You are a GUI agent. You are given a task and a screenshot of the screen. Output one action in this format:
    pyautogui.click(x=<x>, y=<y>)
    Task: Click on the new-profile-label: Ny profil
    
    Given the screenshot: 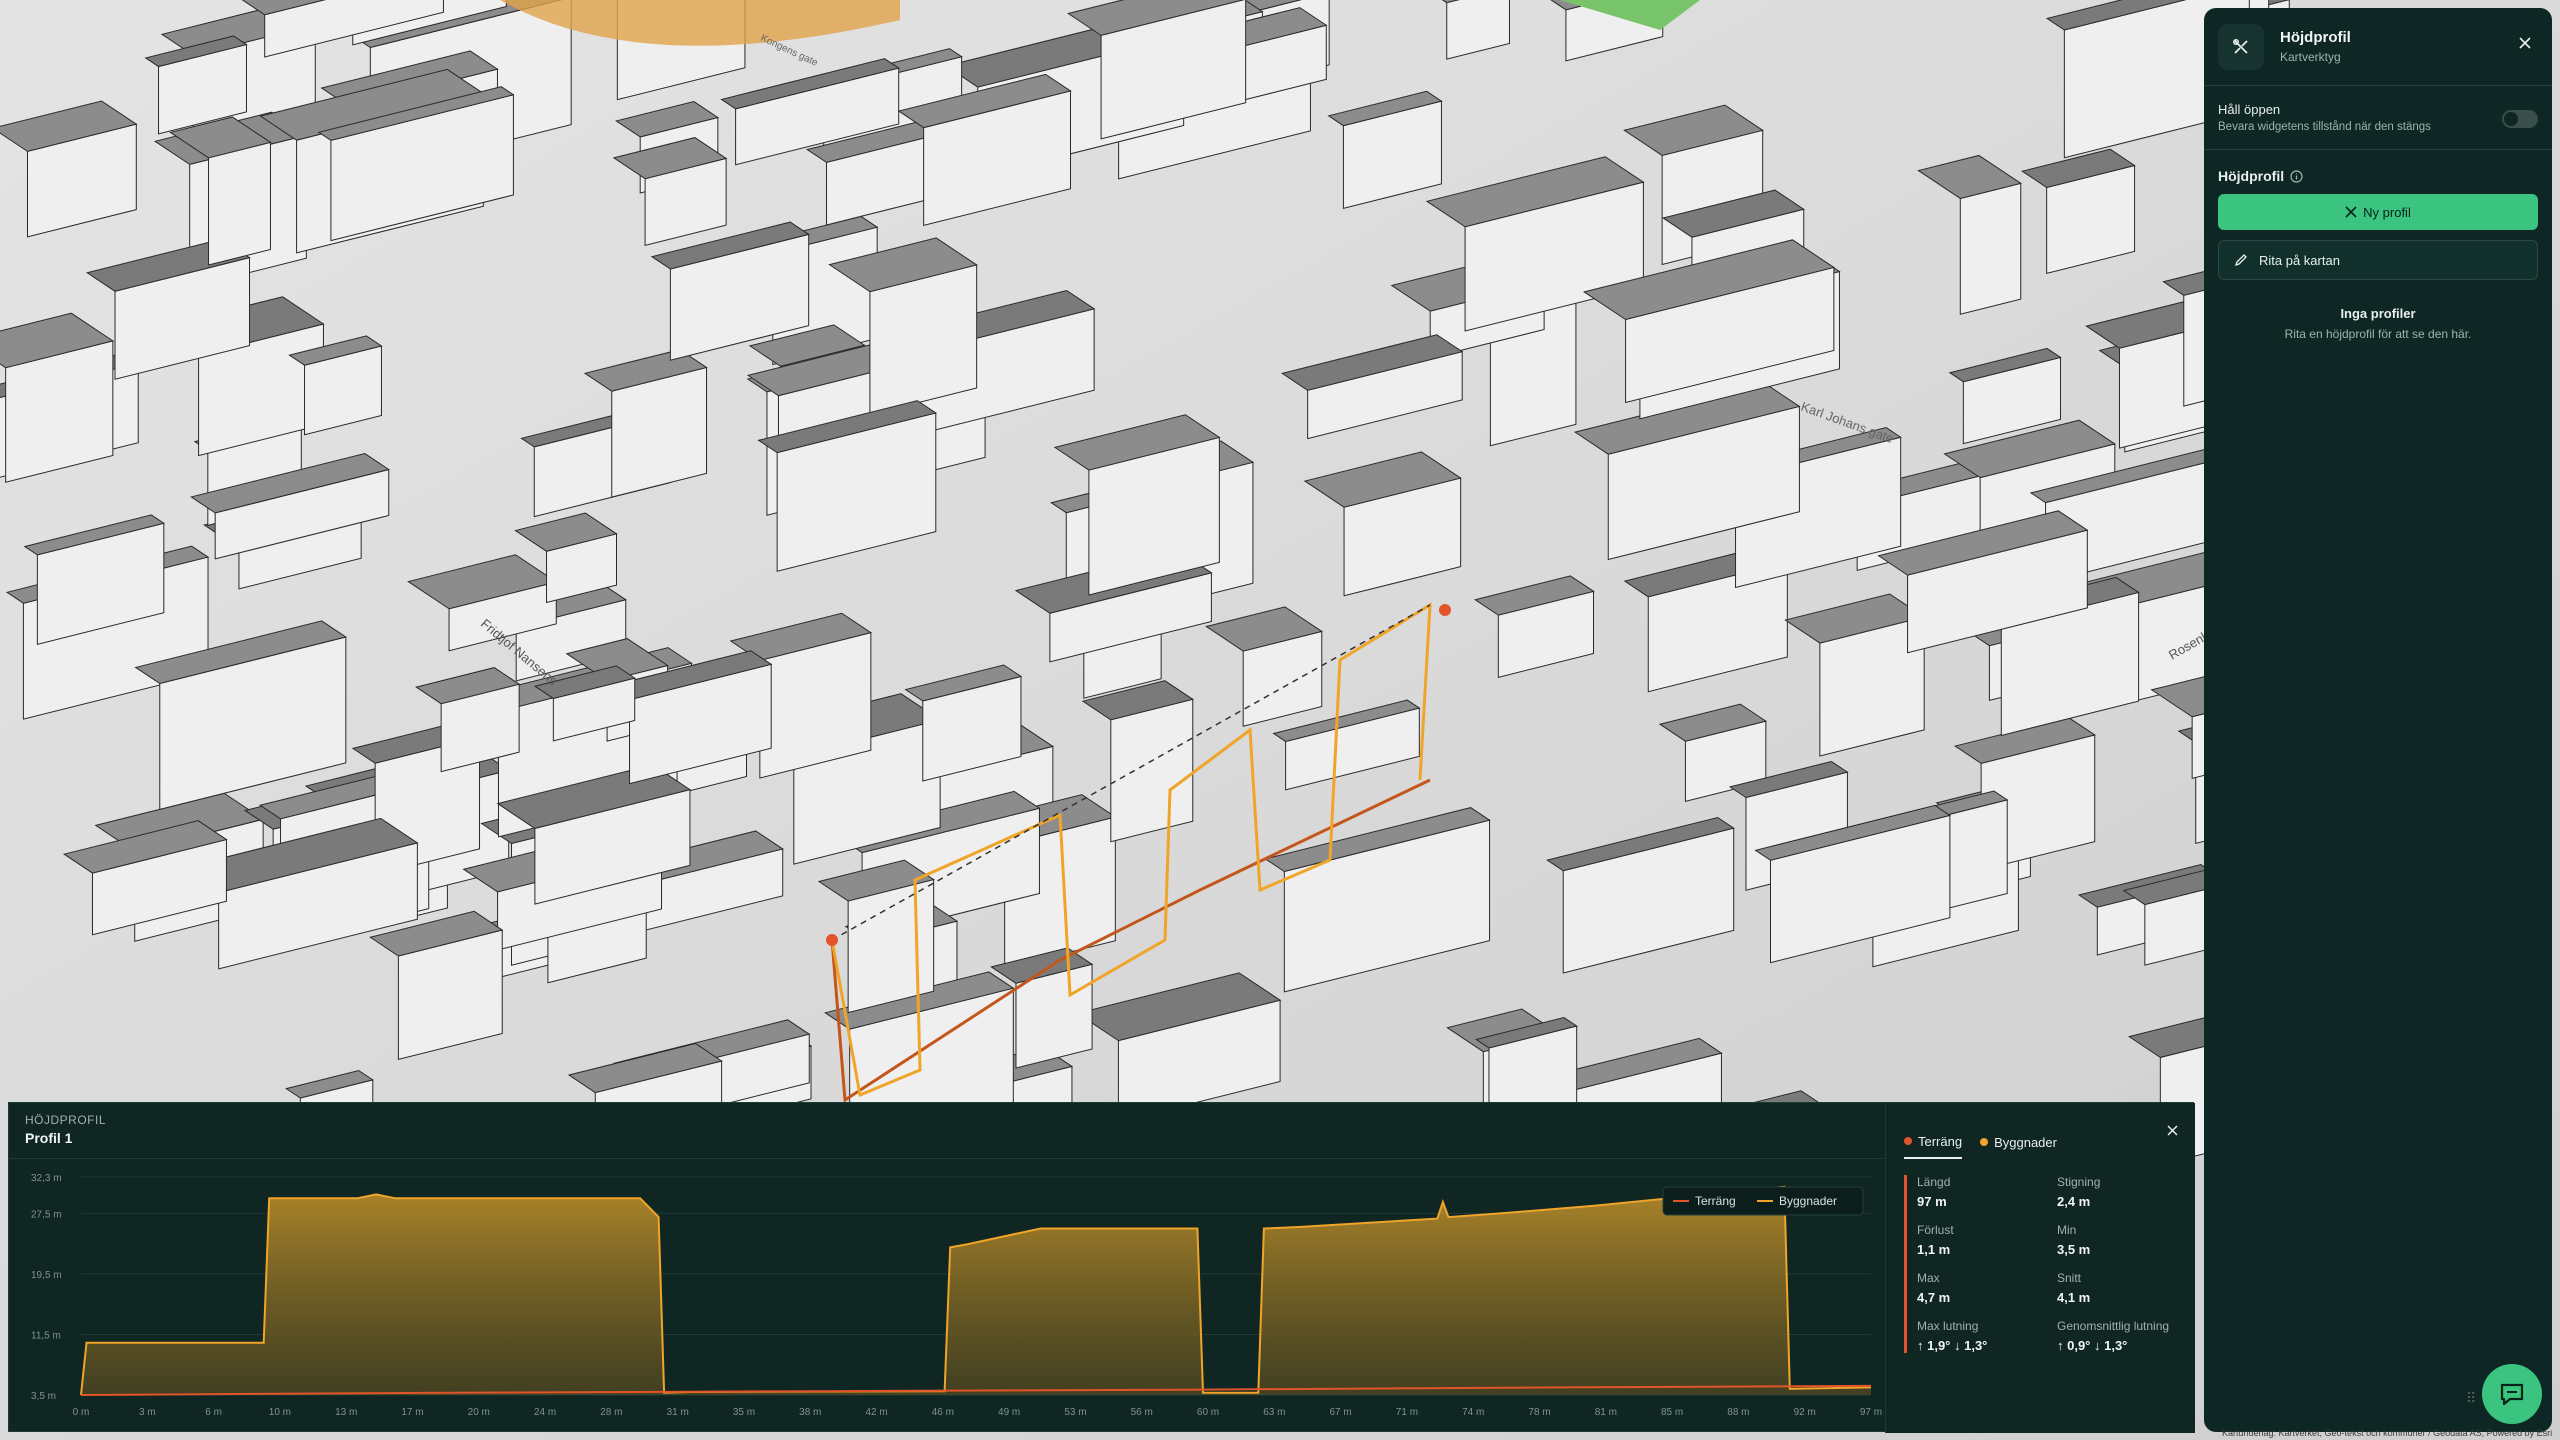 What is the action you would take?
    pyautogui.click(x=2387, y=212)
    